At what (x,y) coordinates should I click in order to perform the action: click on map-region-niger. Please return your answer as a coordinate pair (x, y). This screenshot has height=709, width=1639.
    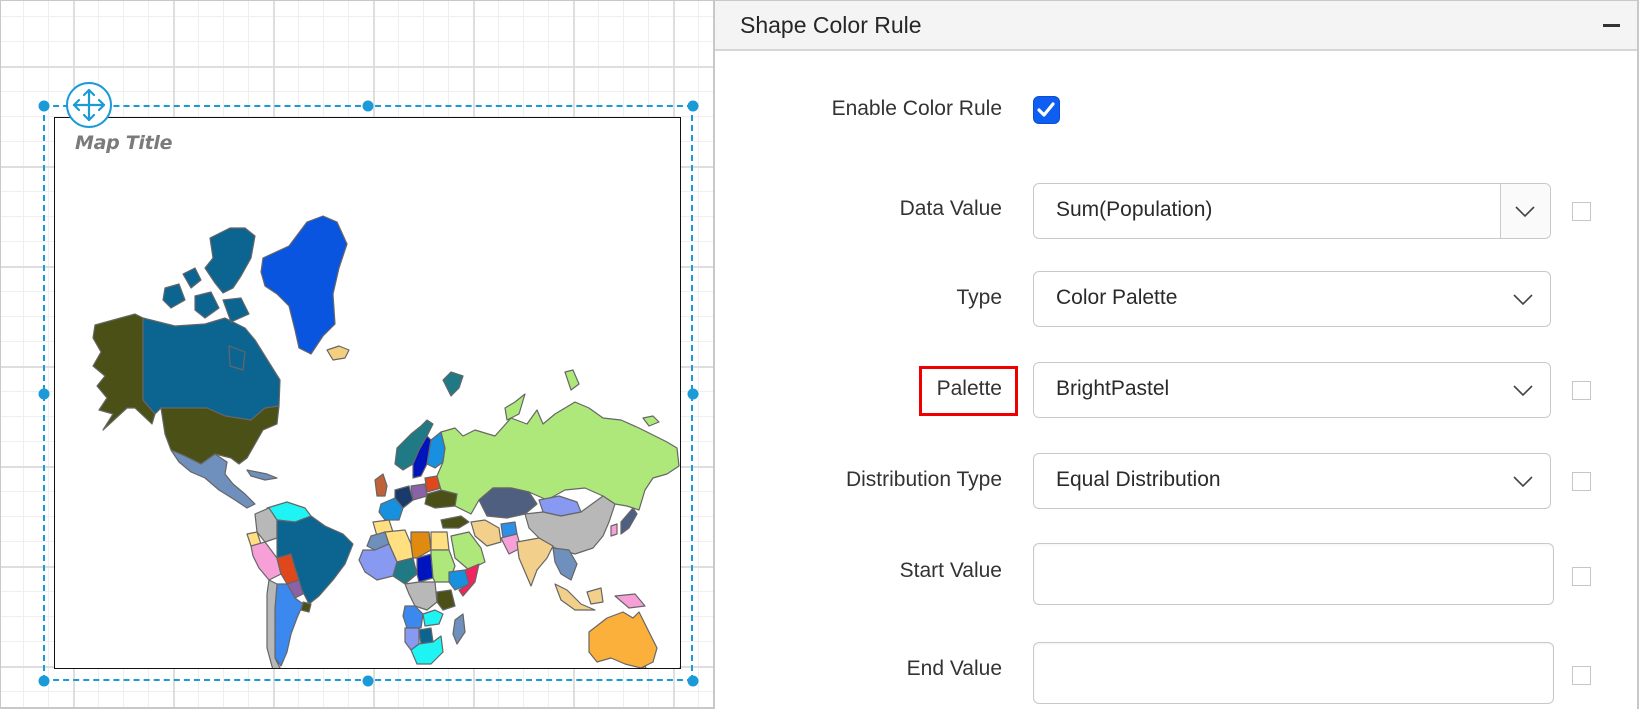
    Looking at the image, I should click on (405, 571).